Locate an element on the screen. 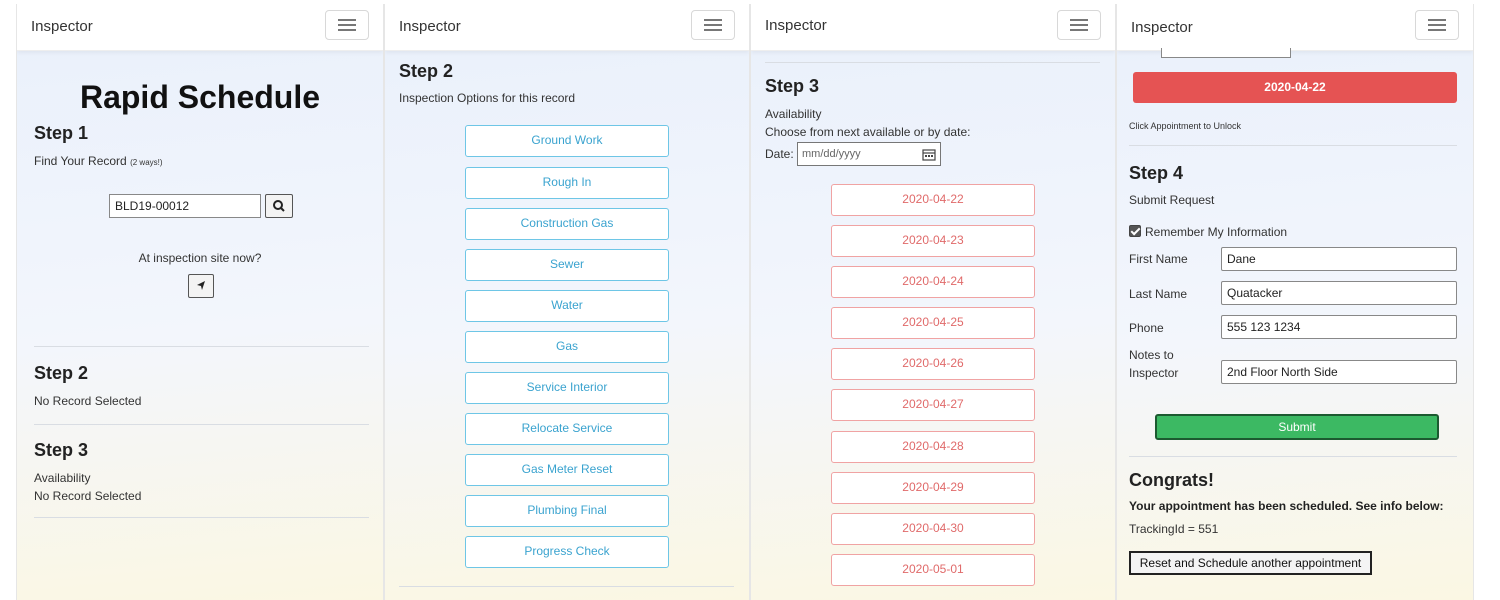 This screenshot has height=600, width=1500. search-button is located at coordinates (279, 206).